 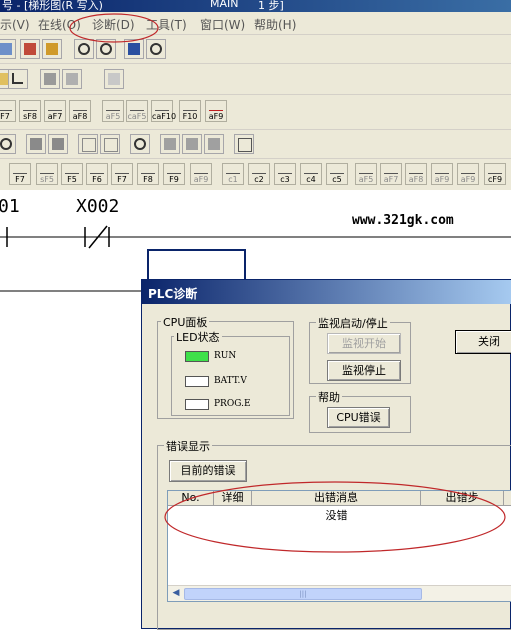 I want to click on led-status-group: LED状态 RUN BATT.V PROG.E, so click(x=230, y=372).